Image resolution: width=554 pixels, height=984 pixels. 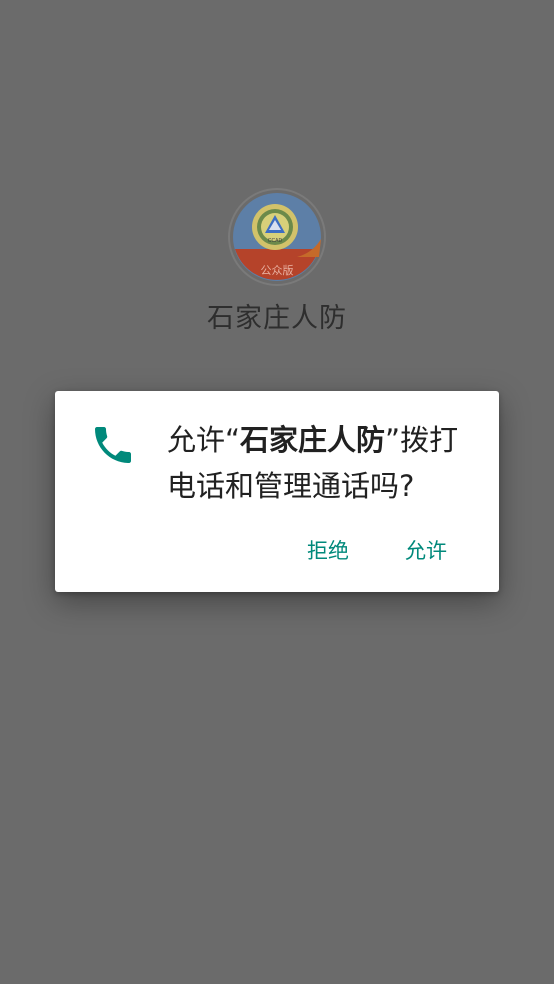 I want to click on deny-button: 拒绝, so click(x=328, y=550).